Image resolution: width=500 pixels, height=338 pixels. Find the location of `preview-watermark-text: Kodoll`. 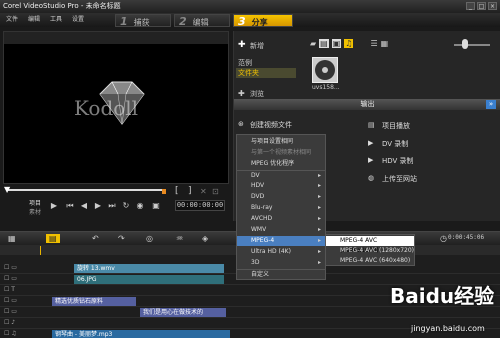

preview-watermark-text: Kodoll is located at coordinates (106, 108).